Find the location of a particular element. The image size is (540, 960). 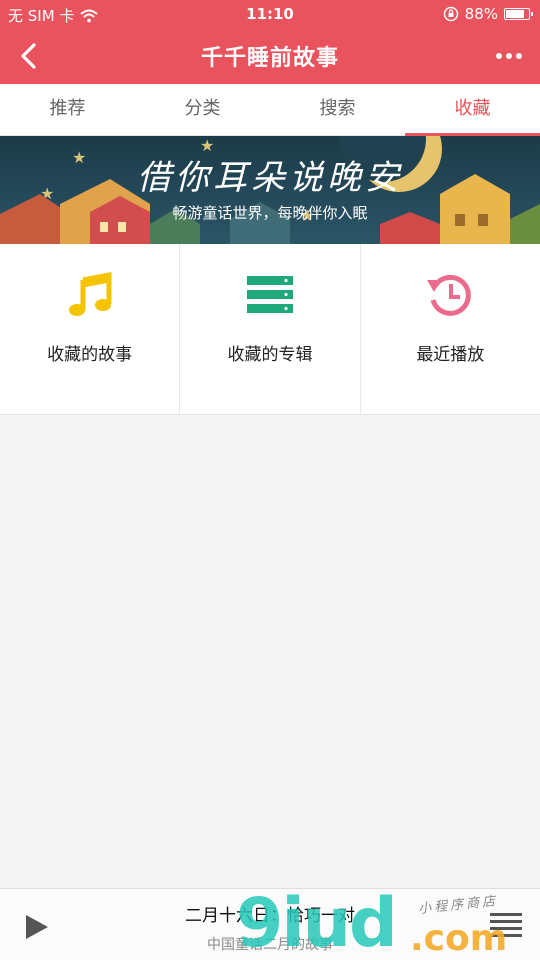

recent-plays-card: 最近播放 is located at coordinates (450, 329).